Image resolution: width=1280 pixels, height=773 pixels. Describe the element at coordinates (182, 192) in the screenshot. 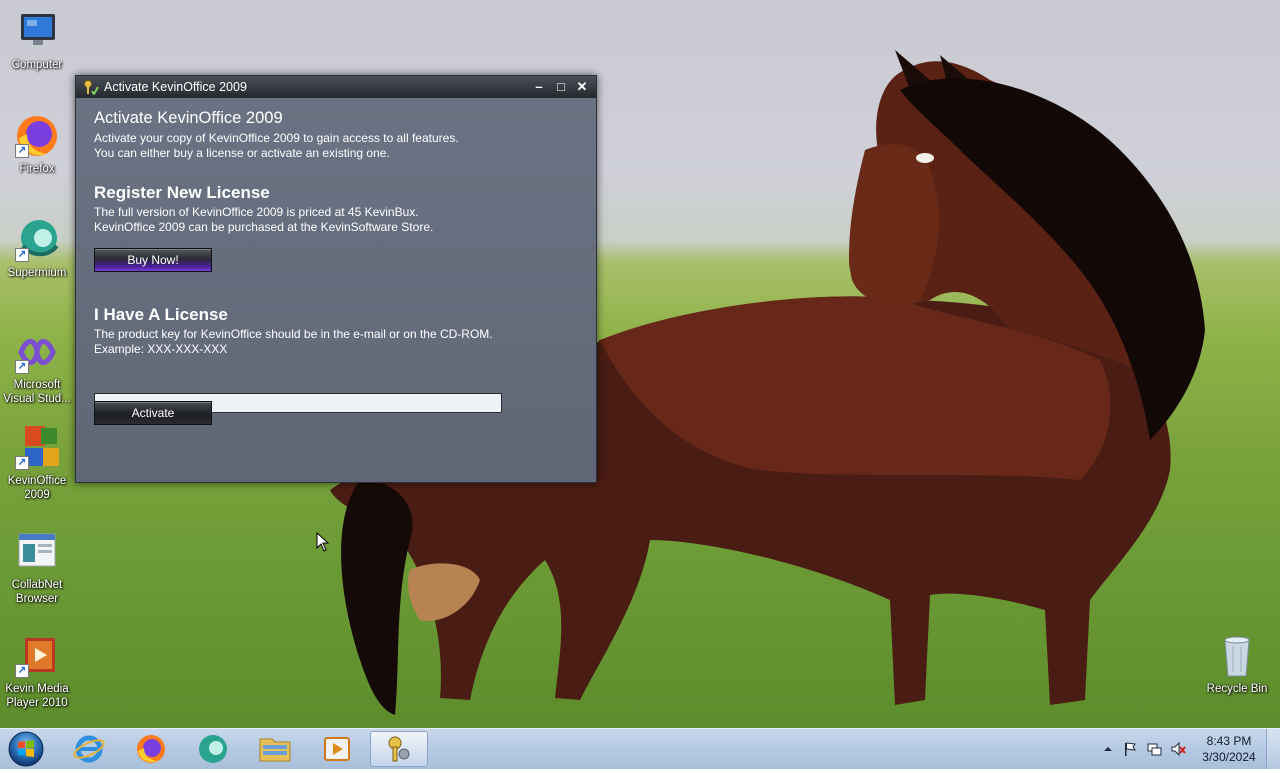

I see `register-heading: Register New License` at that location.